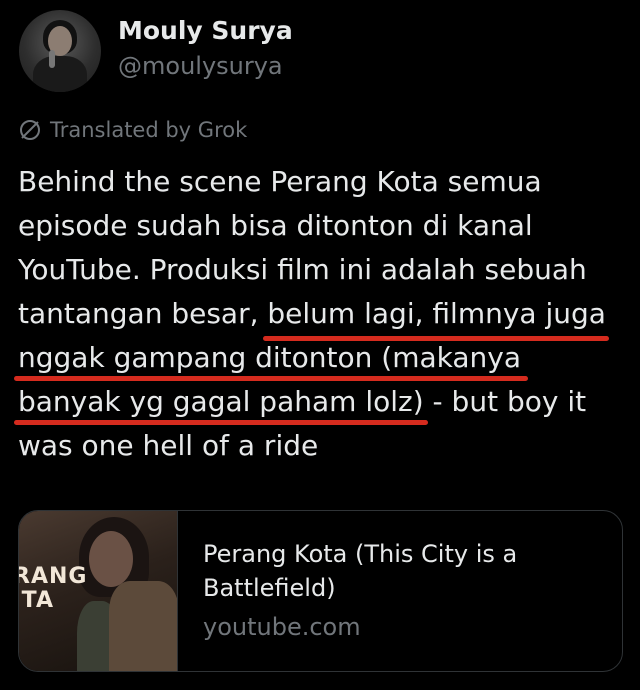 The image size is (640, 690). I want to click on highlighted-text: banyak yg gagal paham lolz), so click(221, 401).